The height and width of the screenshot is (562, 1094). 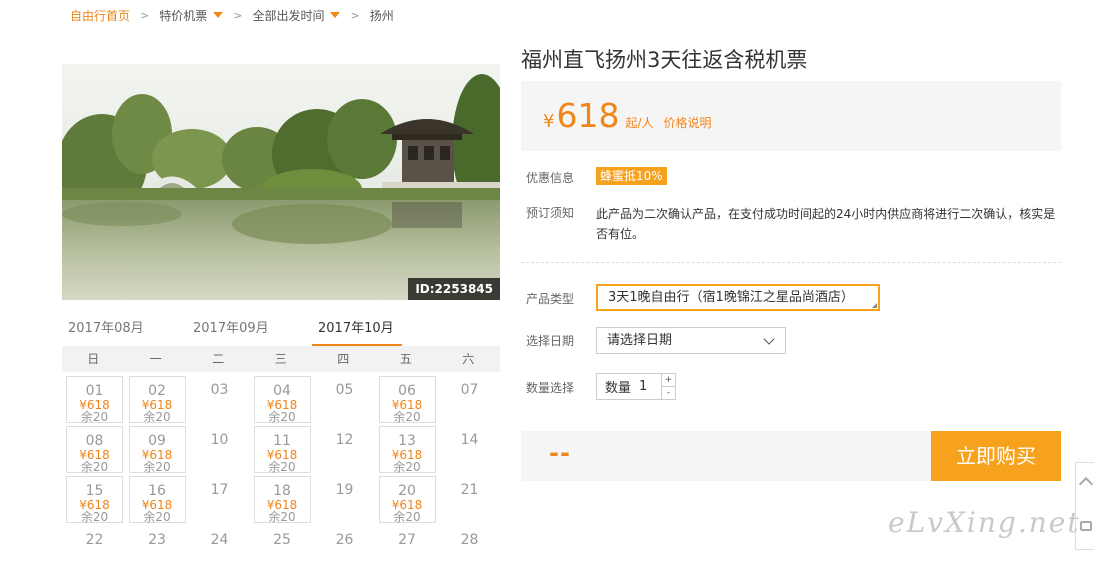 I want to click on calendar-day-number: 27, so click(x=407, y=540).